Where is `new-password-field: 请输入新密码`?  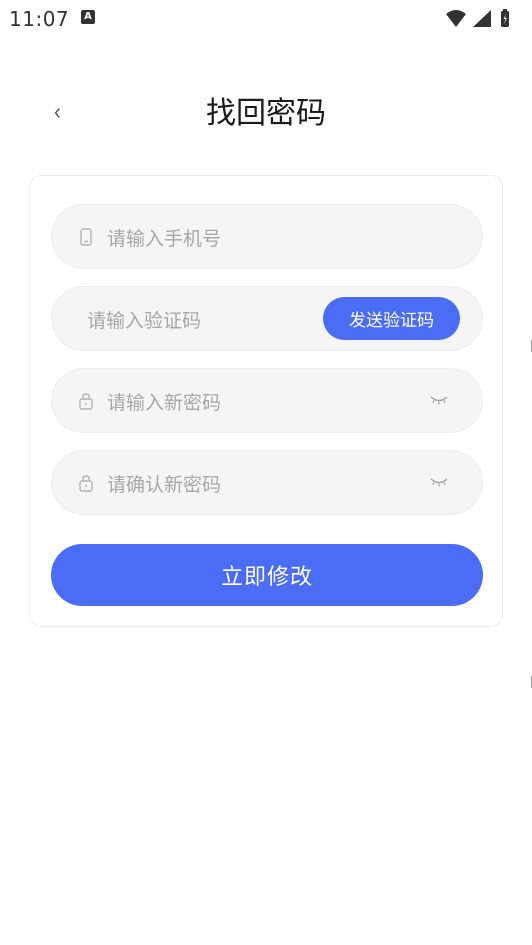
new-password-field: 请输入新密码 is located at coordinates (267, 400).